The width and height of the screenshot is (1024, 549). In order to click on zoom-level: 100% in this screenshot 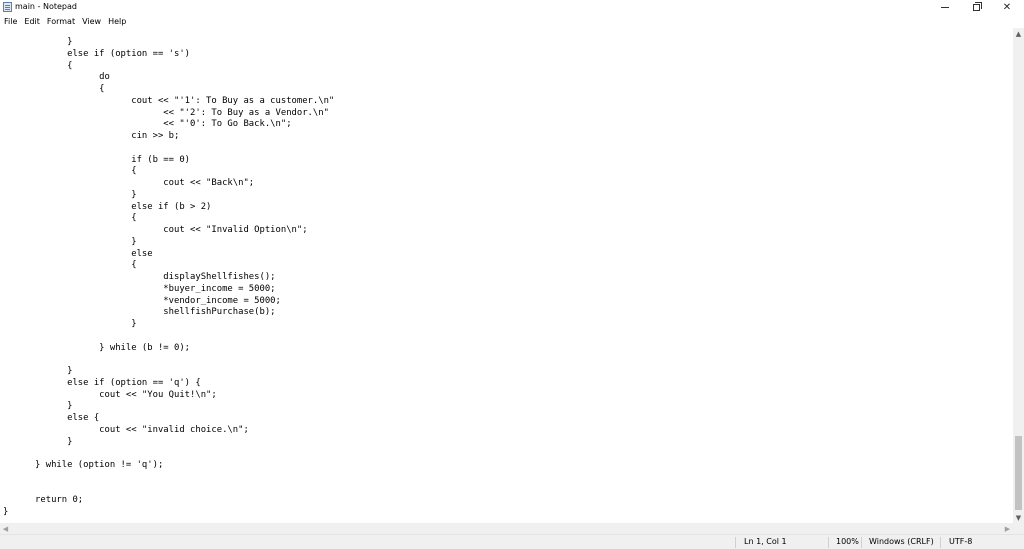, I will do `click(847, 541)`.